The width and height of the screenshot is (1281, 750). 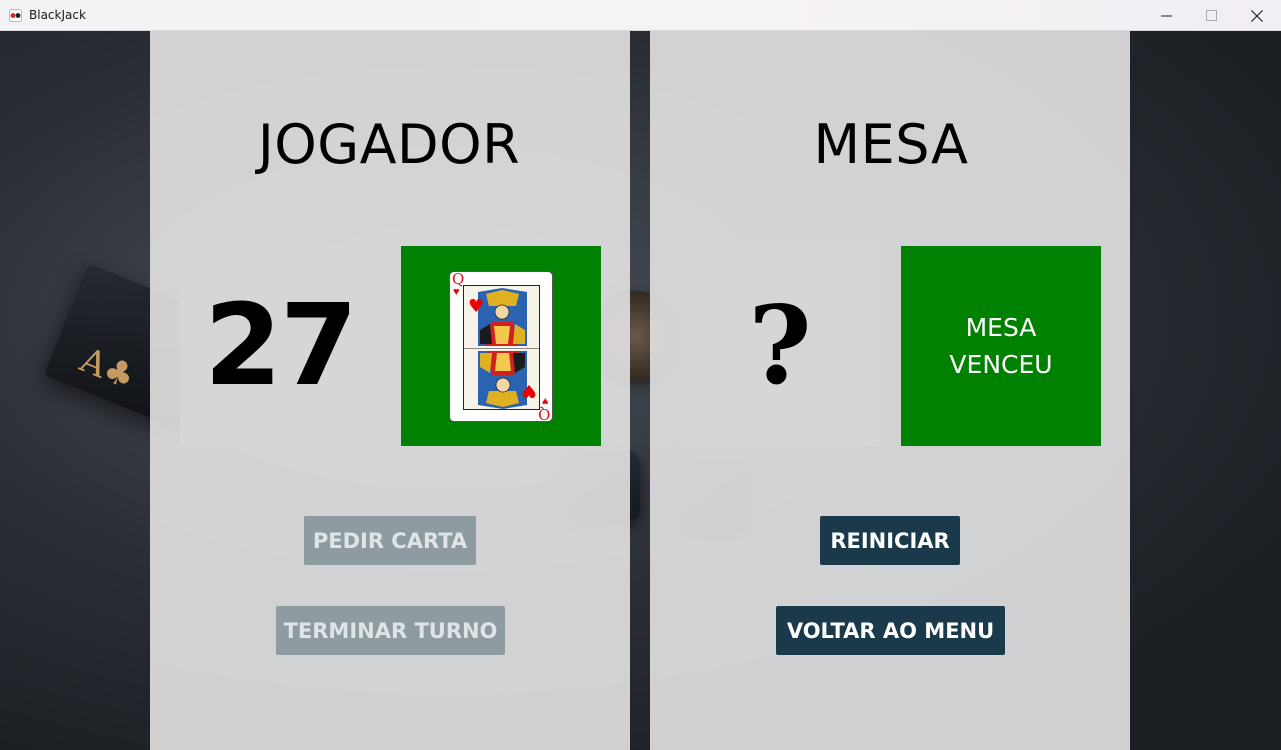 I want to click on queen-of-hearts-face: ♥ ♥, so click(x=501, y=347).